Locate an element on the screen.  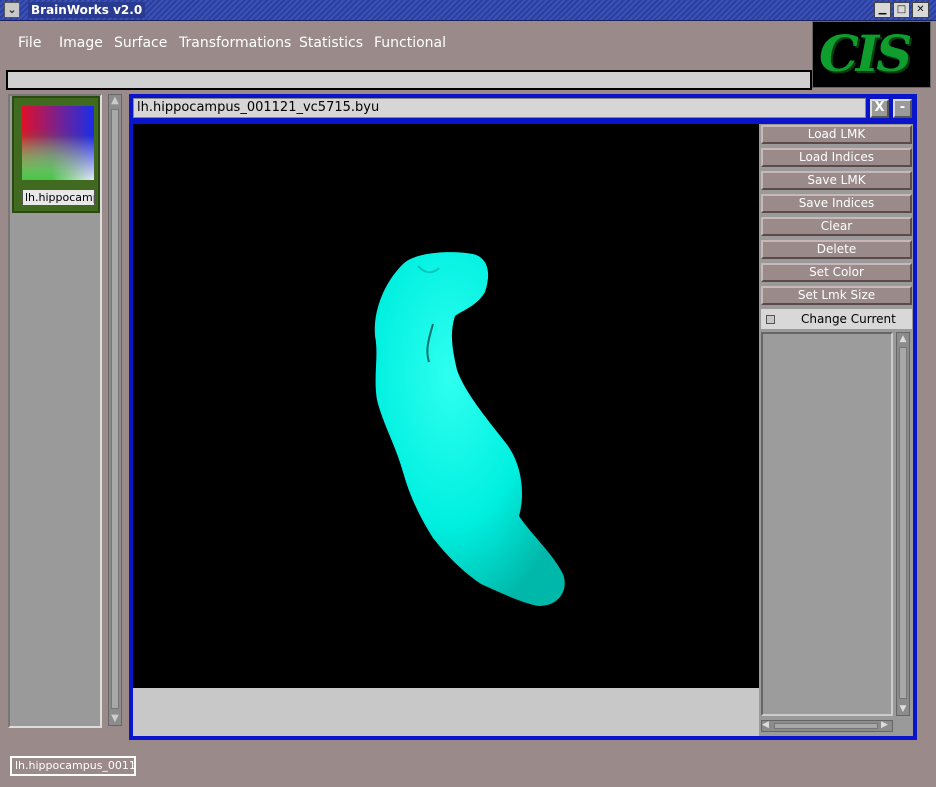
hippocampus-surface is located at coordinates (469, 429).